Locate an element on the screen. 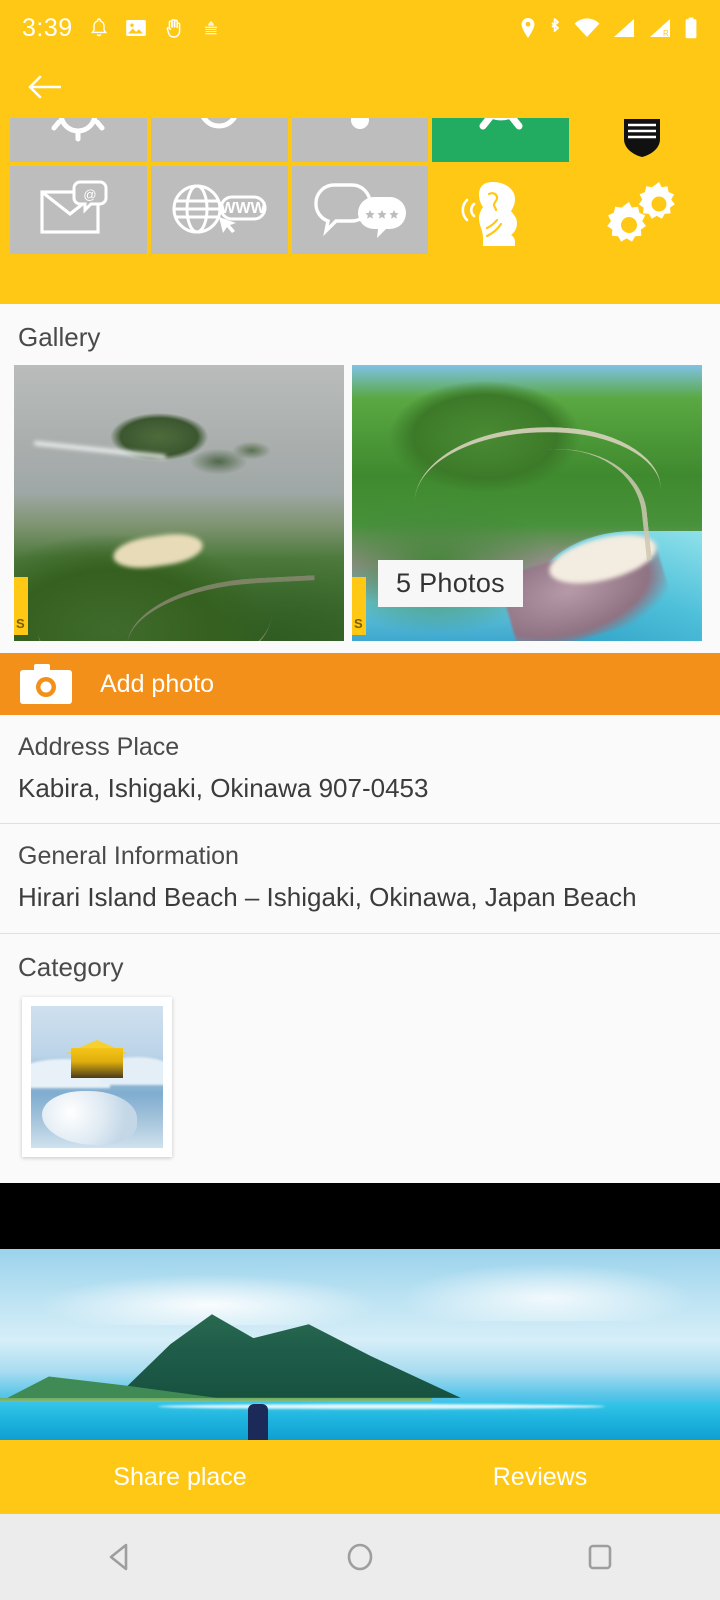 The height and width of the screenshot is (1600, 720). gallery-photo-2: 5 Photos is located at coordinates (527, 503).